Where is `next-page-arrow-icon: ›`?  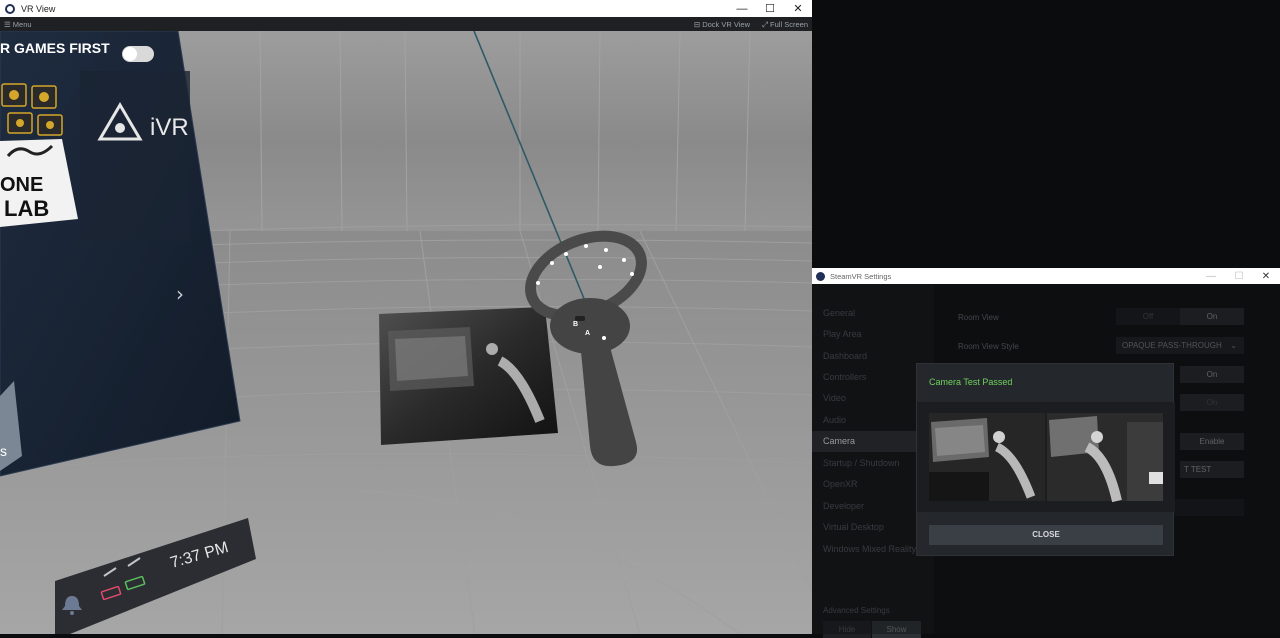
next-page-arrow-icon: › is located at coordinates (180, 294).